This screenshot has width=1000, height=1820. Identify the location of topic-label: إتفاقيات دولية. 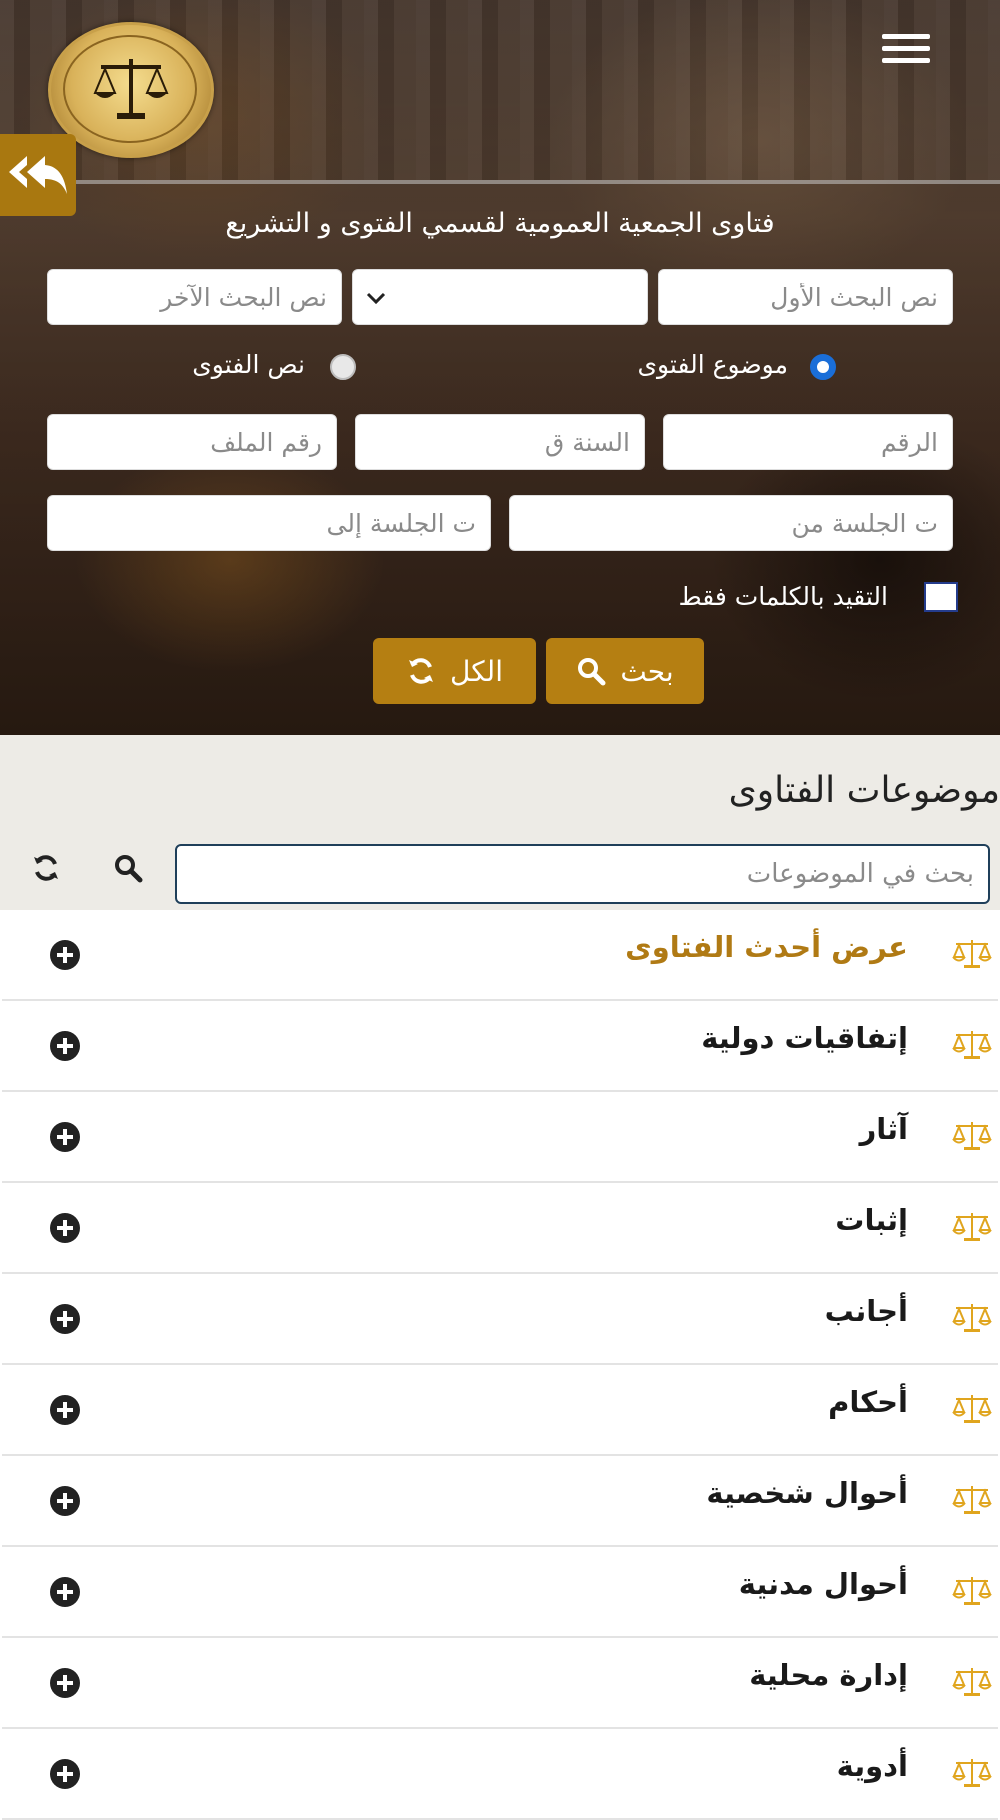
(804, 1038).